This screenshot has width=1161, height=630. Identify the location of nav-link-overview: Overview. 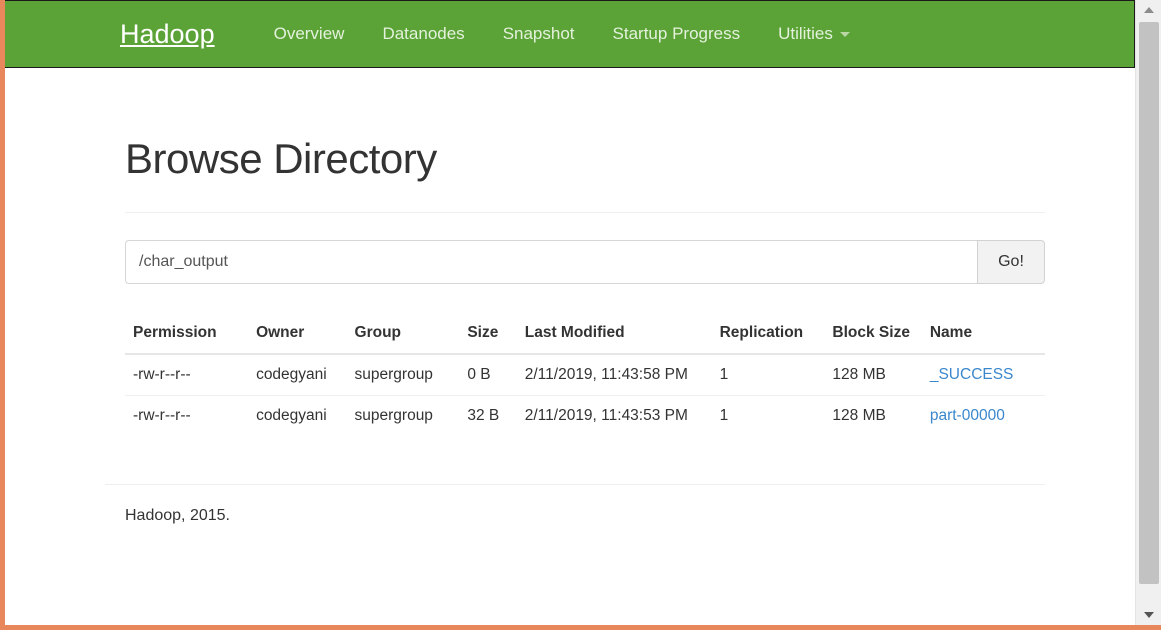
(309, 34).